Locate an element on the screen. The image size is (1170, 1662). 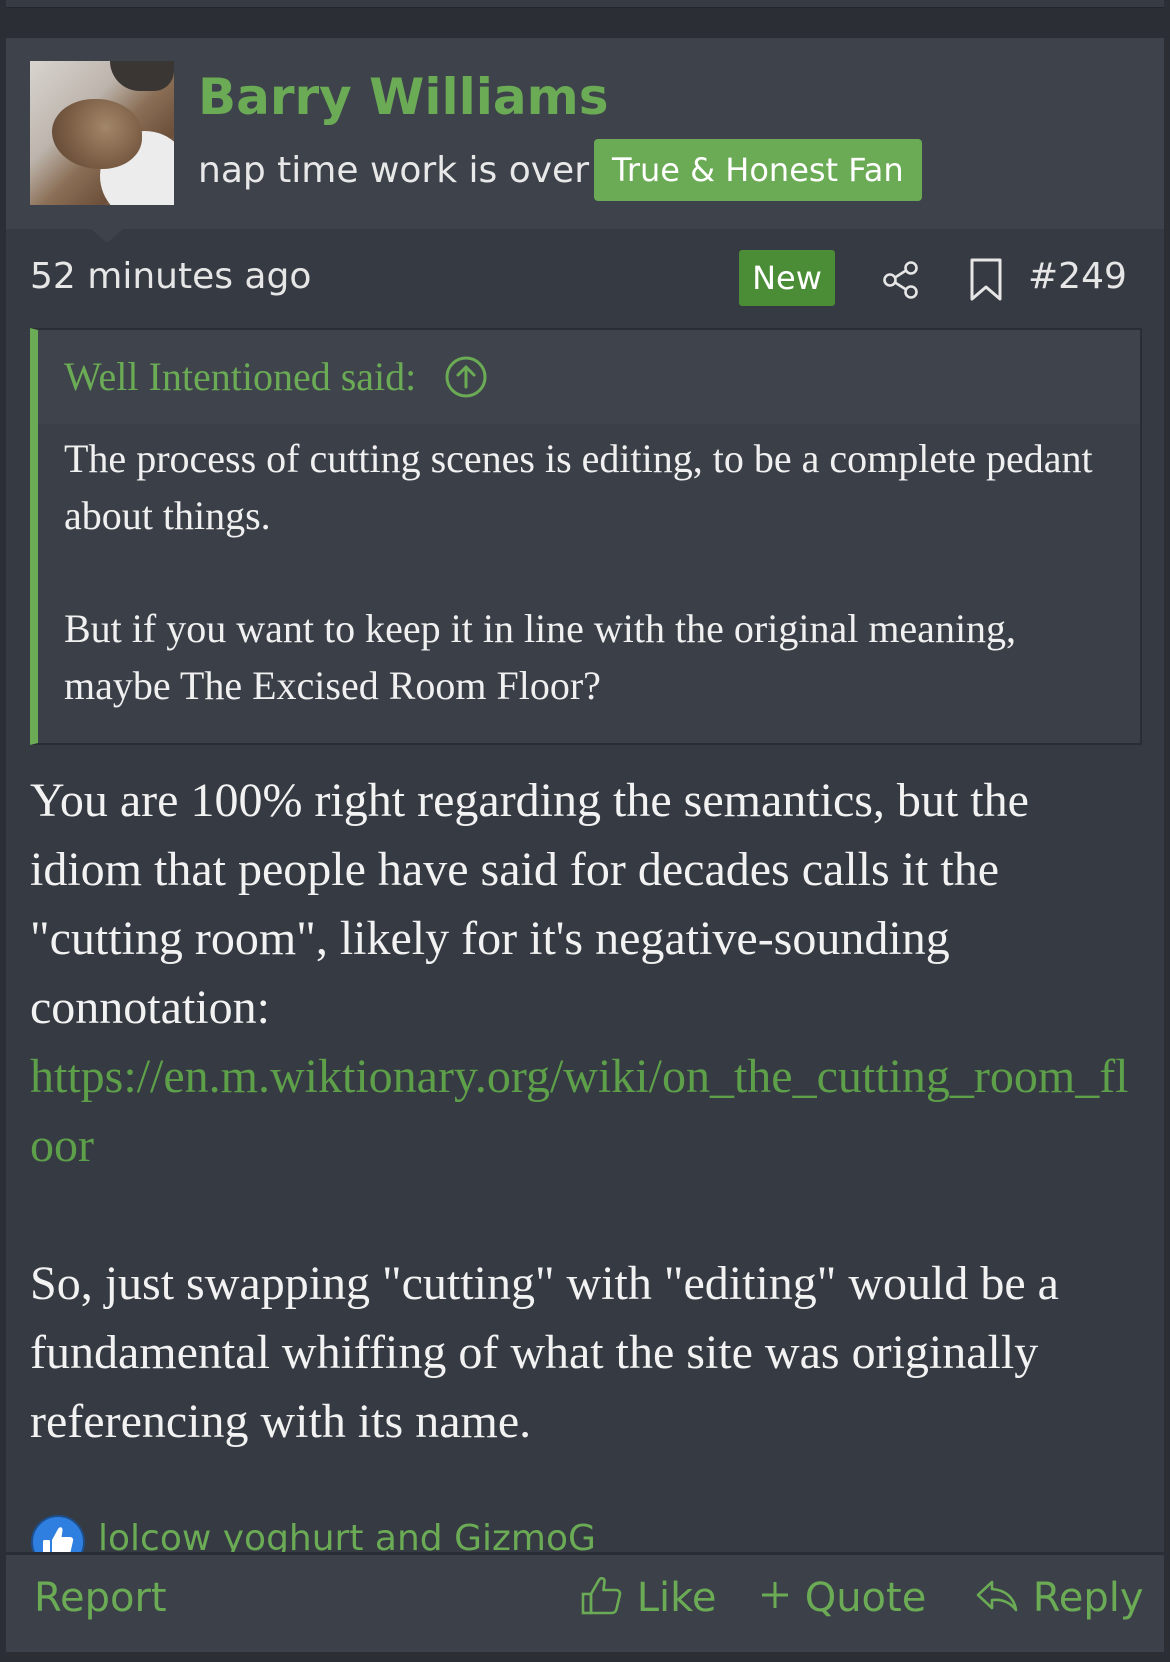
cat-avatar is located at coordinates (97, 134).